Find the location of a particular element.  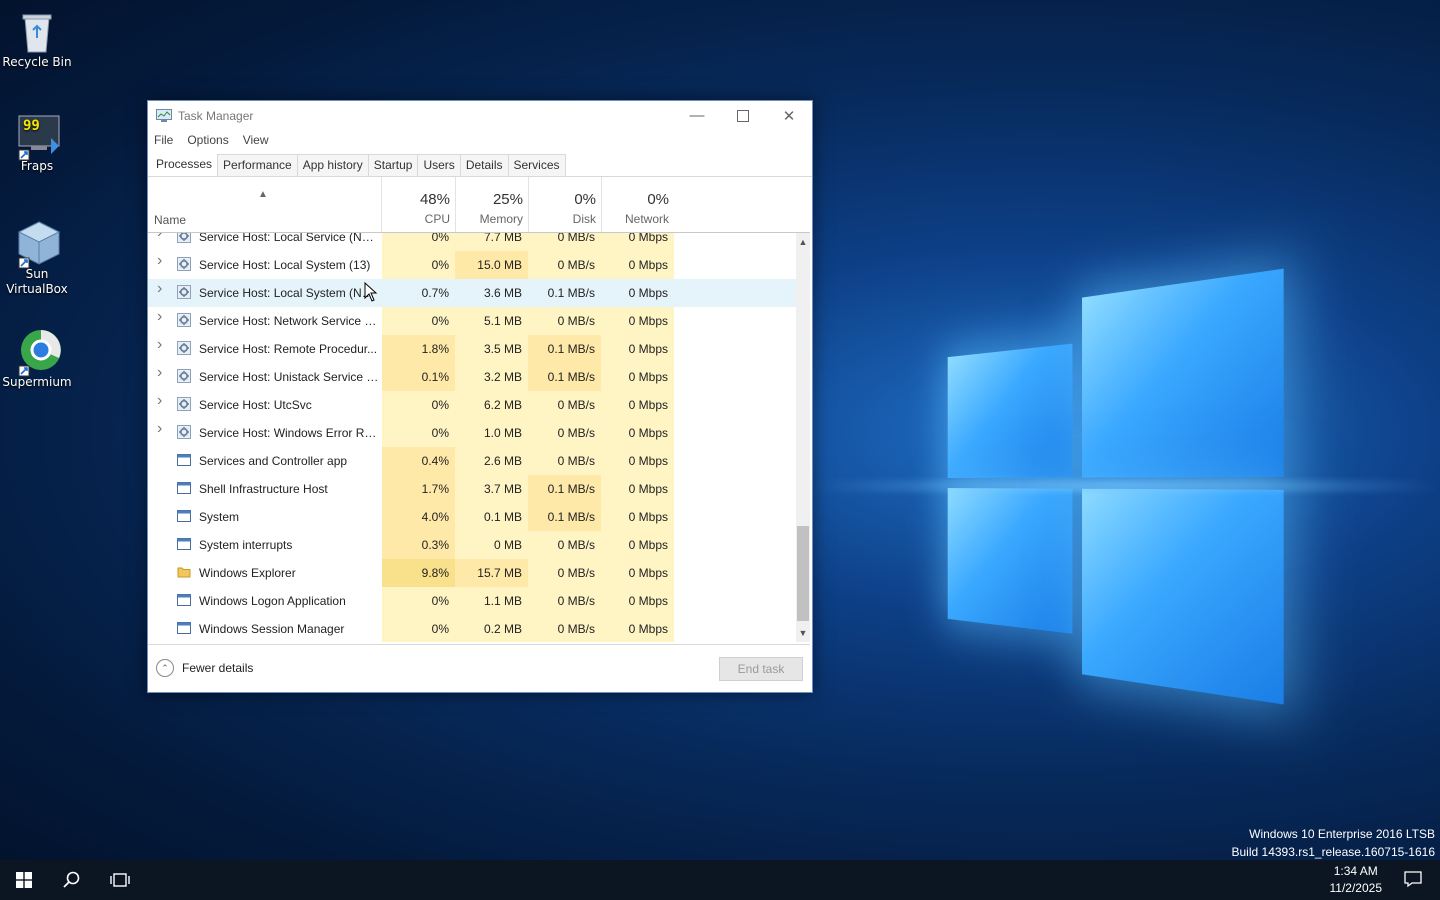

memory-label: Memory is located at coordinates (492, 219).